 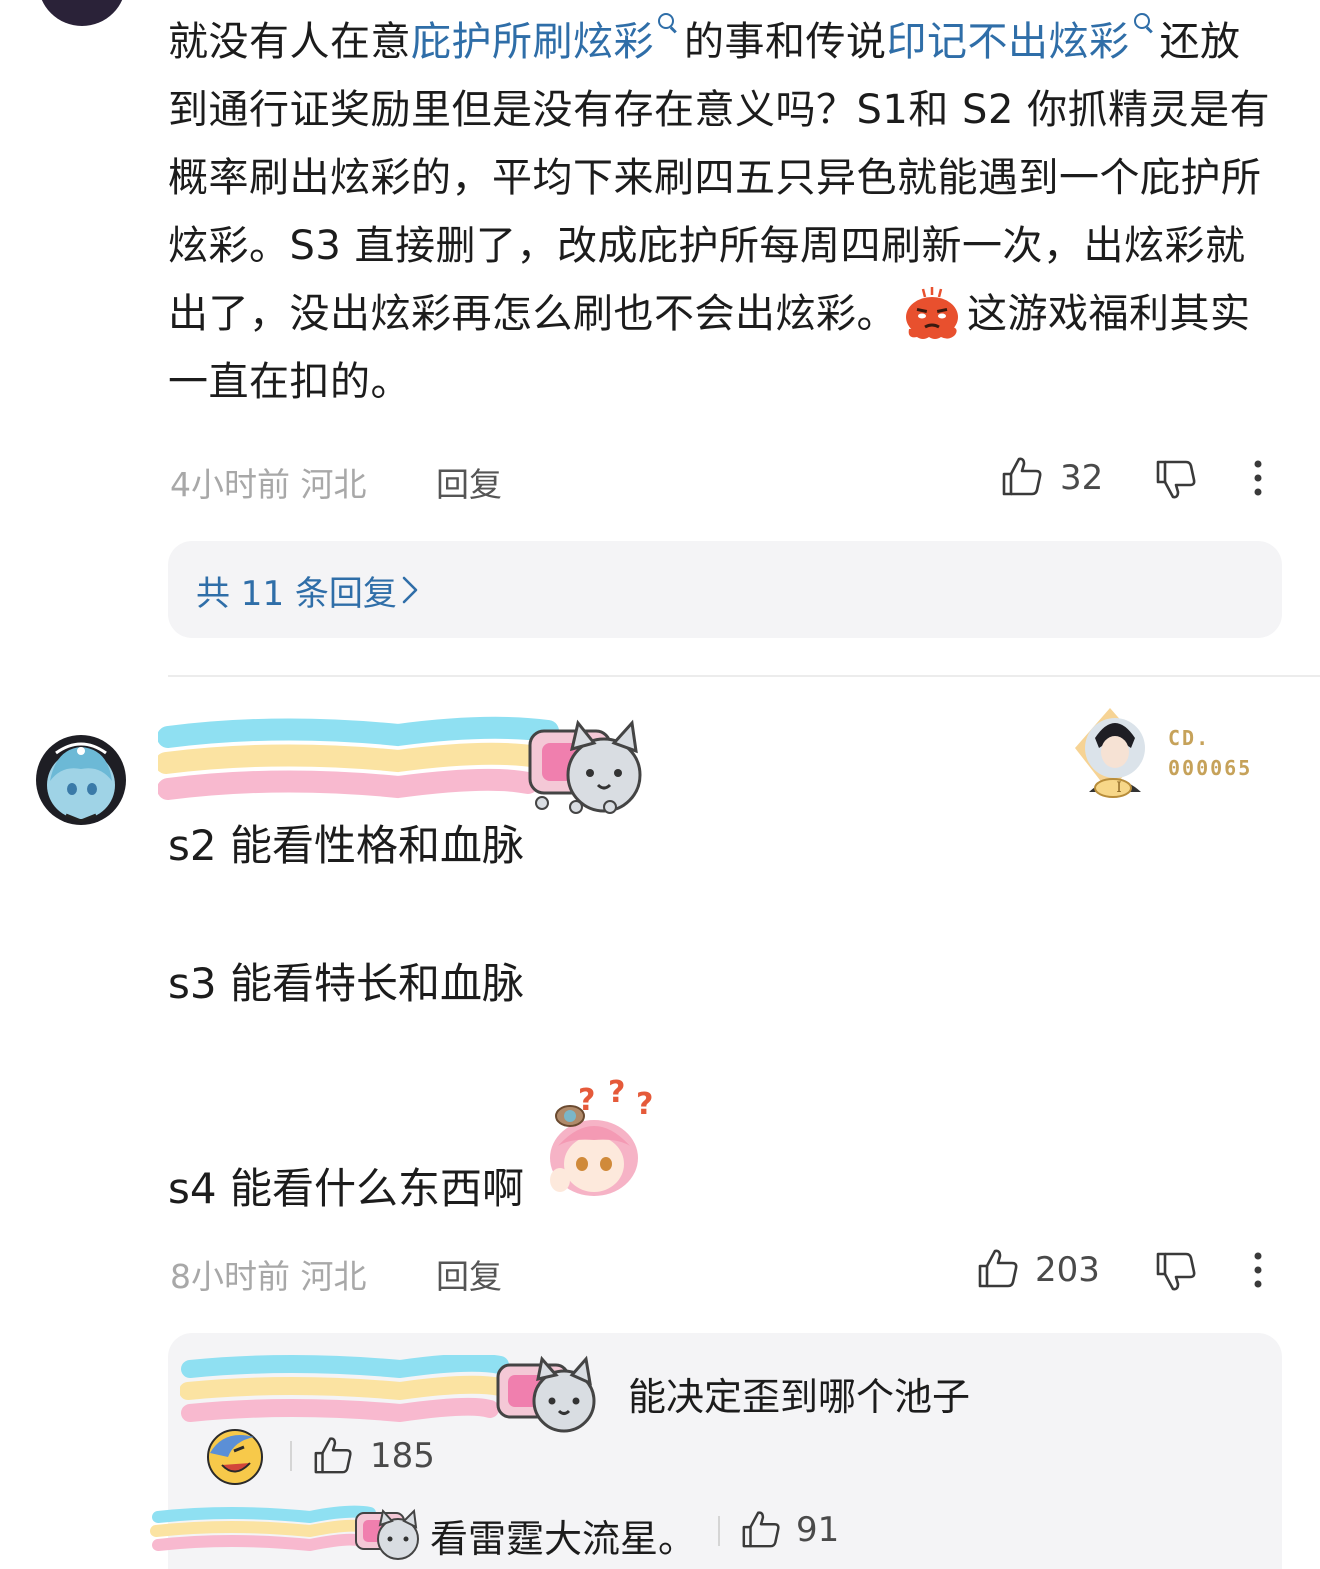 What do you see at coordinates (932, 313) in the screenshot?
I see `angry-blob-sticker` at bounding box center [932, 313].